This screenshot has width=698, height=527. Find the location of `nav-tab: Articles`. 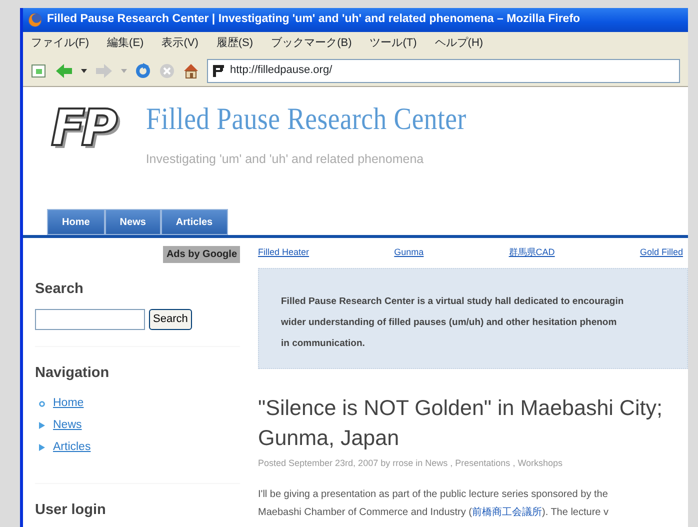

nav-tab: Articles is located at coordinates (194, 222).